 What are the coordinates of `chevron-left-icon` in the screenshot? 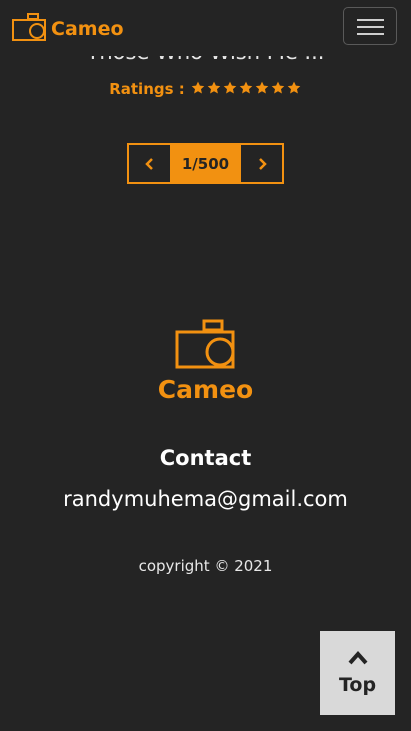 It's located at (148, 163).